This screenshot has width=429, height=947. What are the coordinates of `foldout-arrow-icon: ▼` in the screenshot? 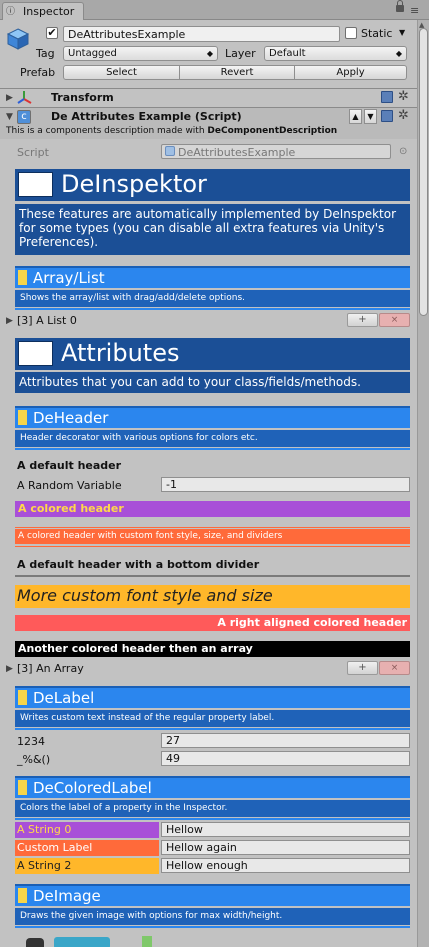 It's located at (9, 117).